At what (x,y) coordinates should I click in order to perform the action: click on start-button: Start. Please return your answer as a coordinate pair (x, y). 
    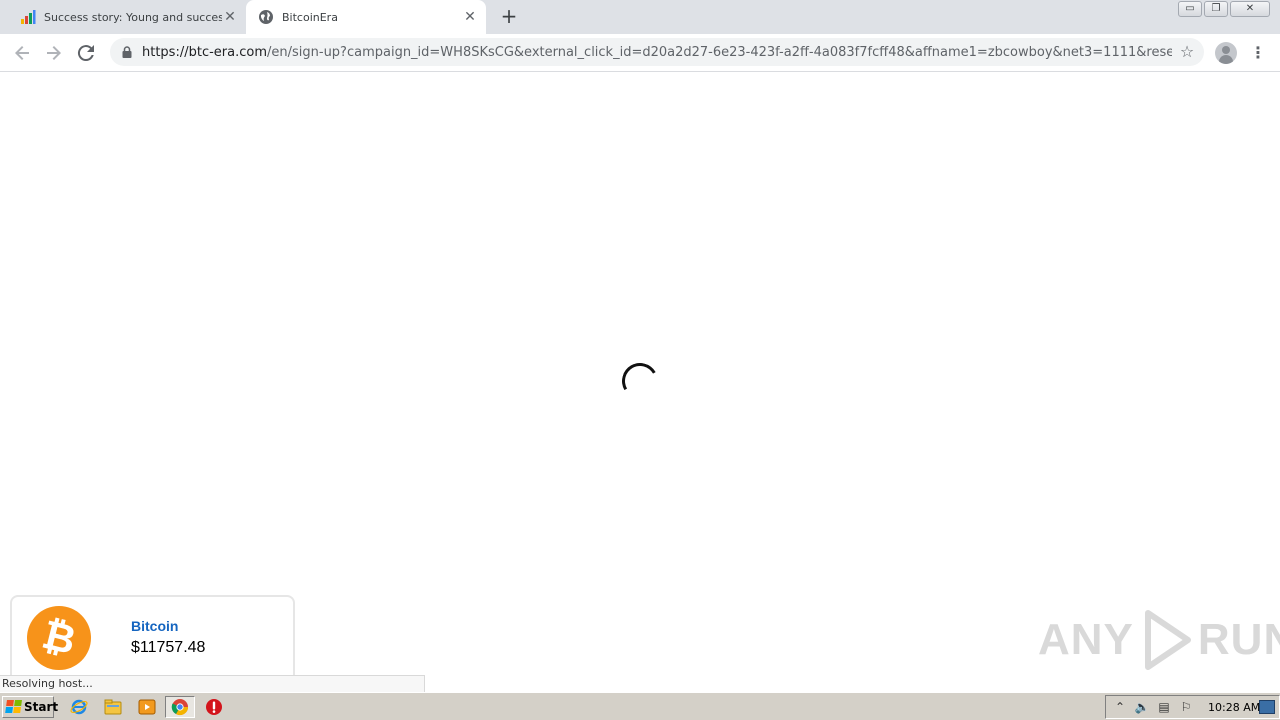
    Looking at the image, I should click on (30, 707).